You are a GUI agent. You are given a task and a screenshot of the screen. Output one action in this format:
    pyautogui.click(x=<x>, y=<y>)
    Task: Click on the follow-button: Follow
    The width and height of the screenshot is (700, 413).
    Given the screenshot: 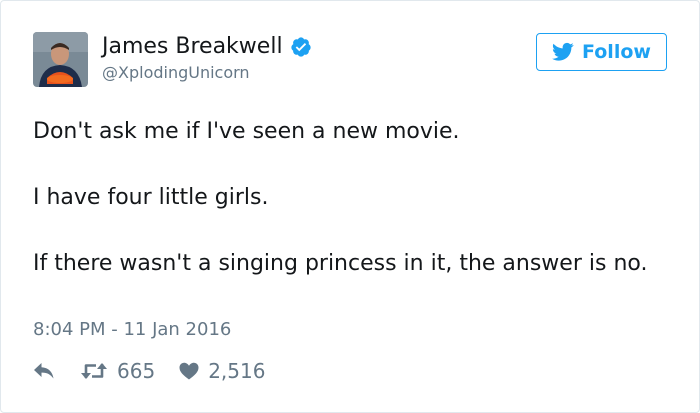 What is the action you would take?
    pyautogui.click(x=601, y=52)
    